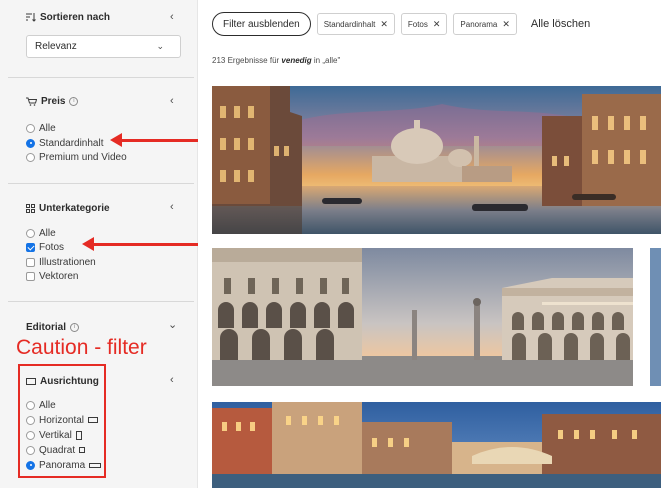 The height and width of the screenshot is (488, 661). I want to click on cart-icon, so click(31, 101).